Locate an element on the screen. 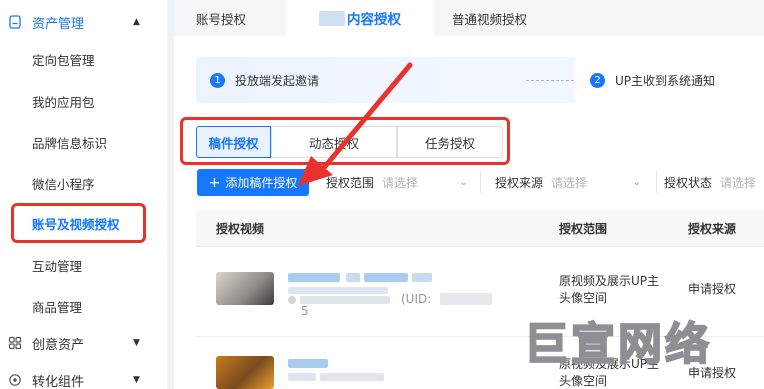  sidebar-group-creative: 创意资产 ▼ is located at coordinates (83, 343).